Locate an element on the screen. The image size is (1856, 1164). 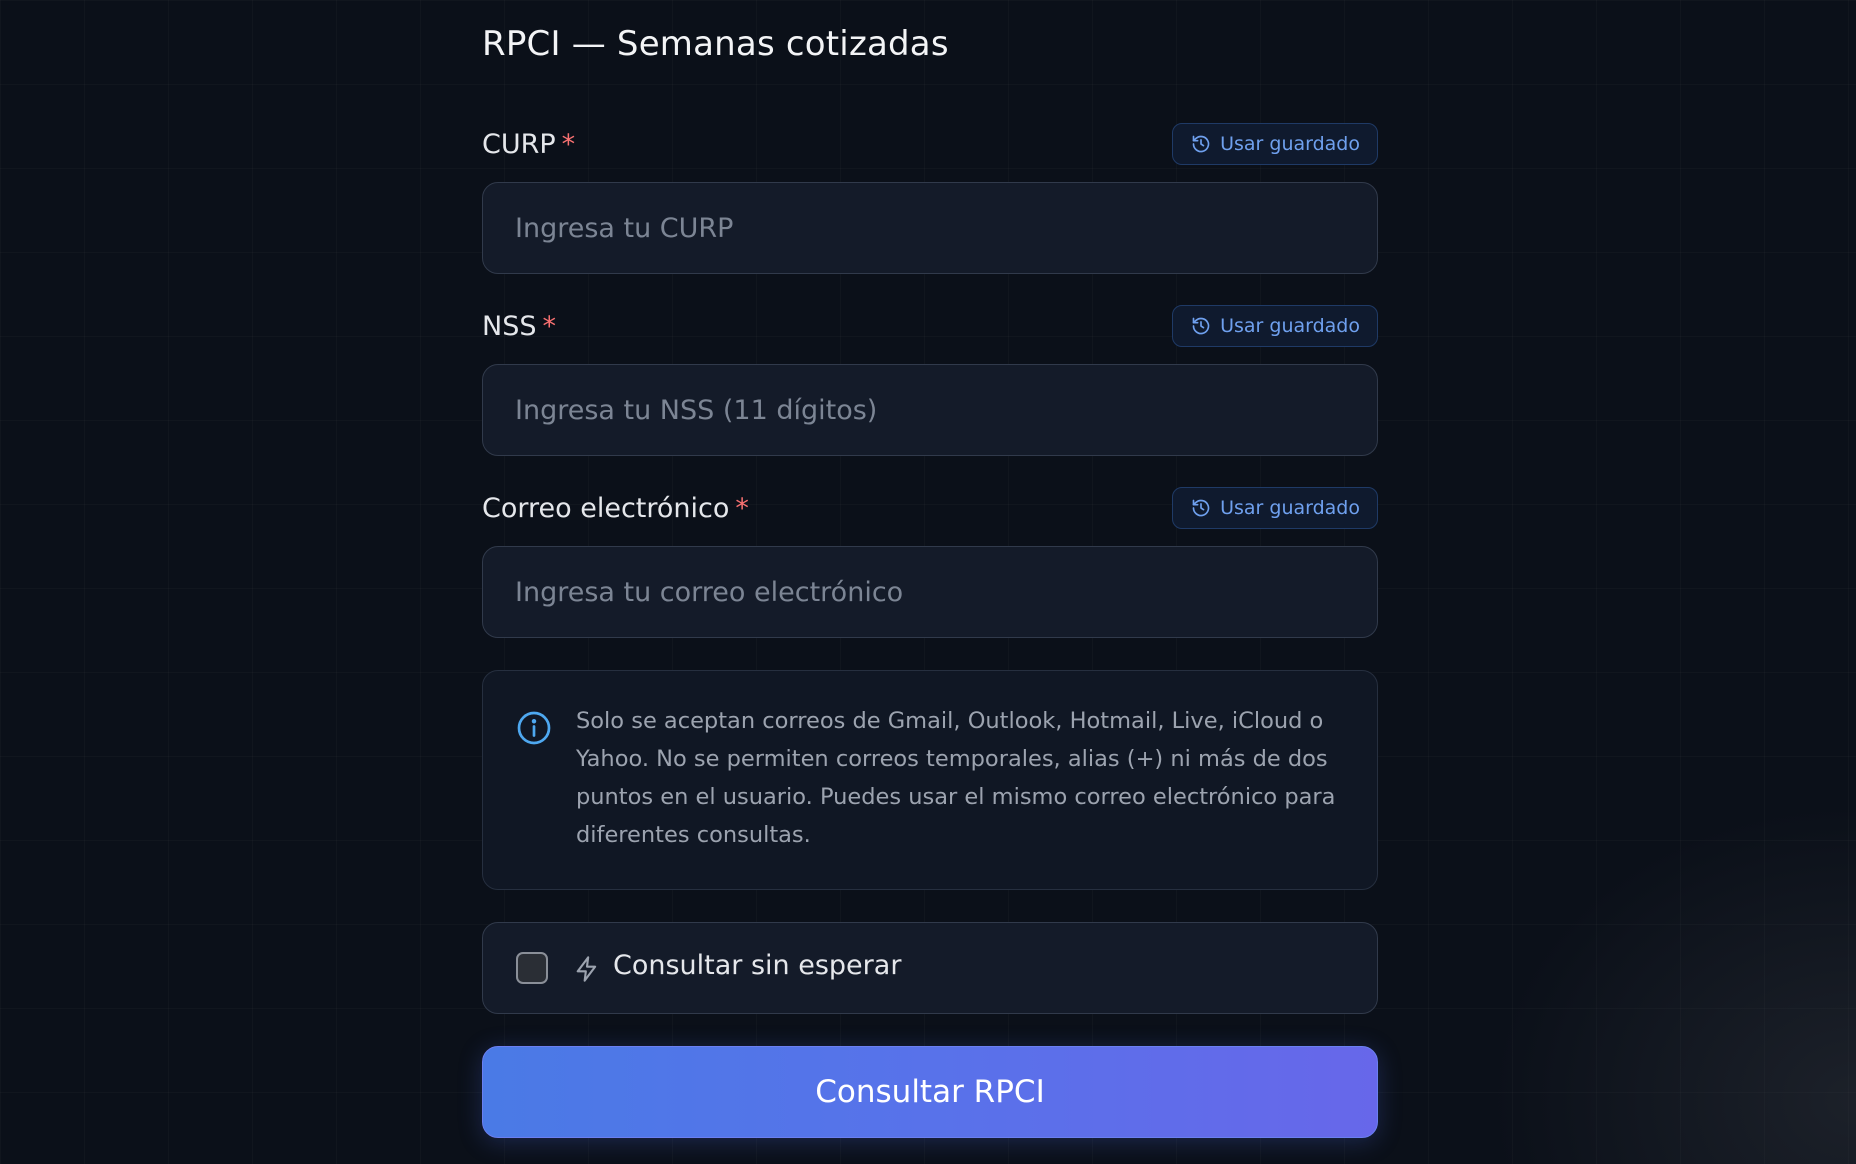
curp-label: CURP * is located at coordinates (528, 144).